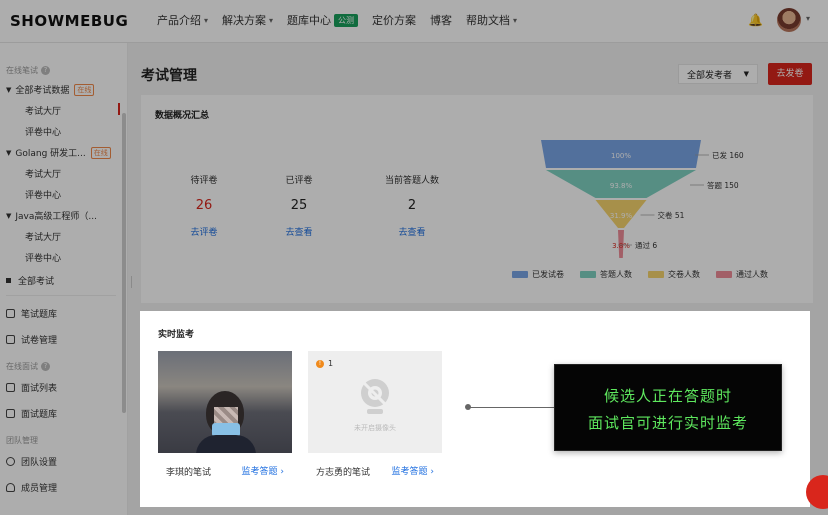 This screenshot has width=828, height=515. What do you see at coordinates (723, 185) in the screenshot?
I see `funnel-stage-label: 答题 150` at bounding box center [723, 185].